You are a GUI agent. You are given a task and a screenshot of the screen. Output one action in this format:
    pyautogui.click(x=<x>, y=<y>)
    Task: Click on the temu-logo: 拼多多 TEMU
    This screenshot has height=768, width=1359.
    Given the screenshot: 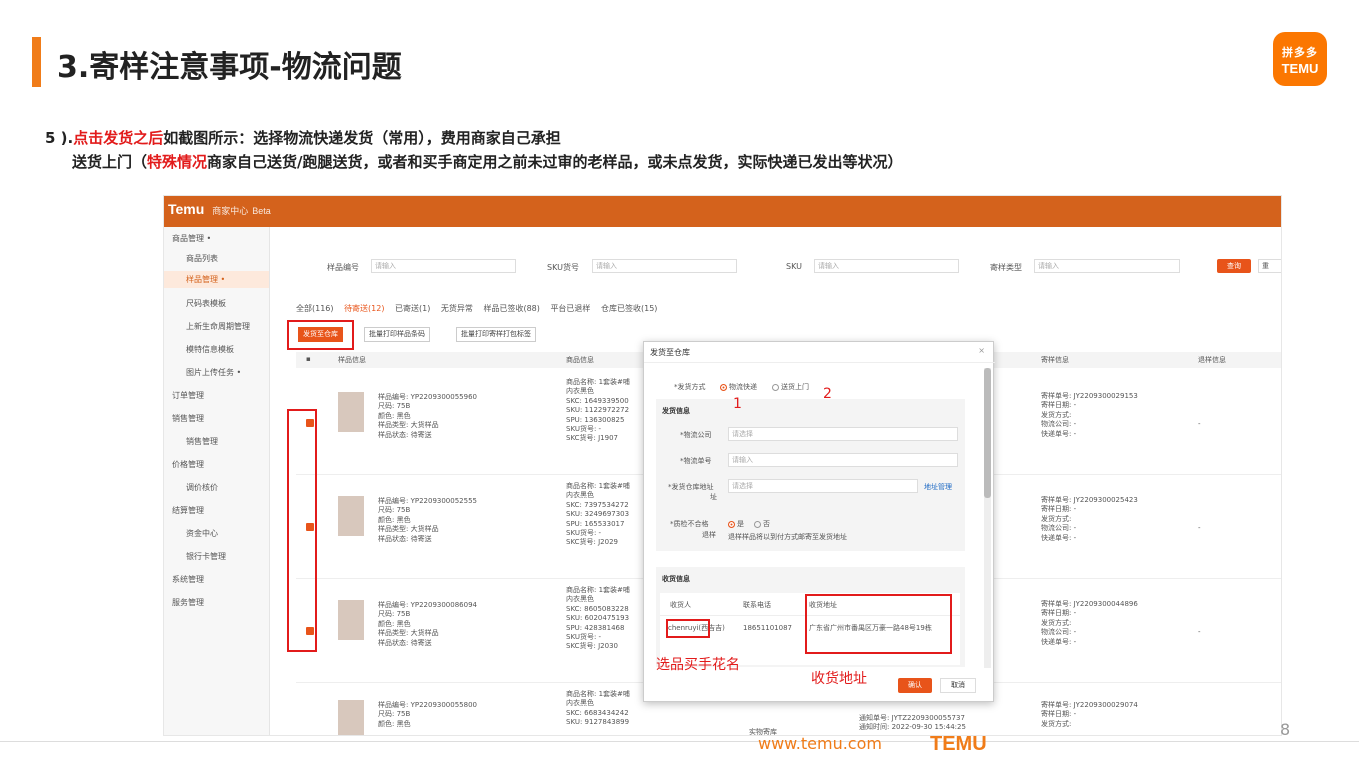 What is the action you would take?
    pyautogui.click(x=1300, y=59)
    